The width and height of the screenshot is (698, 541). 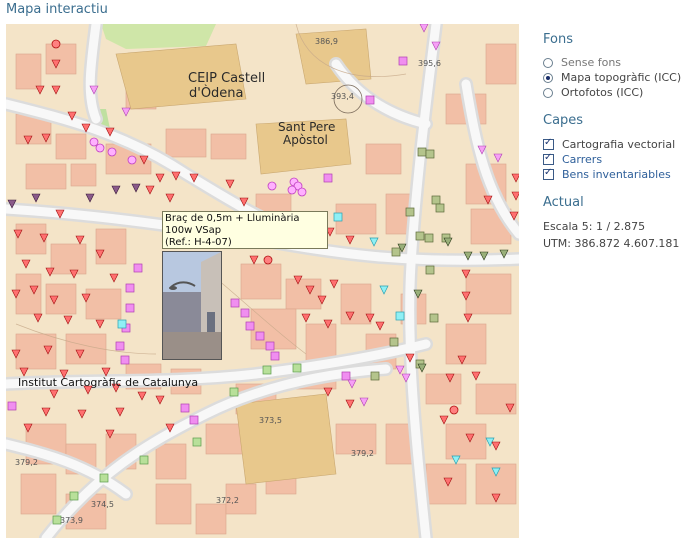 I want to click on page-title: Mapa interactiu, so click(x=57, y=9).